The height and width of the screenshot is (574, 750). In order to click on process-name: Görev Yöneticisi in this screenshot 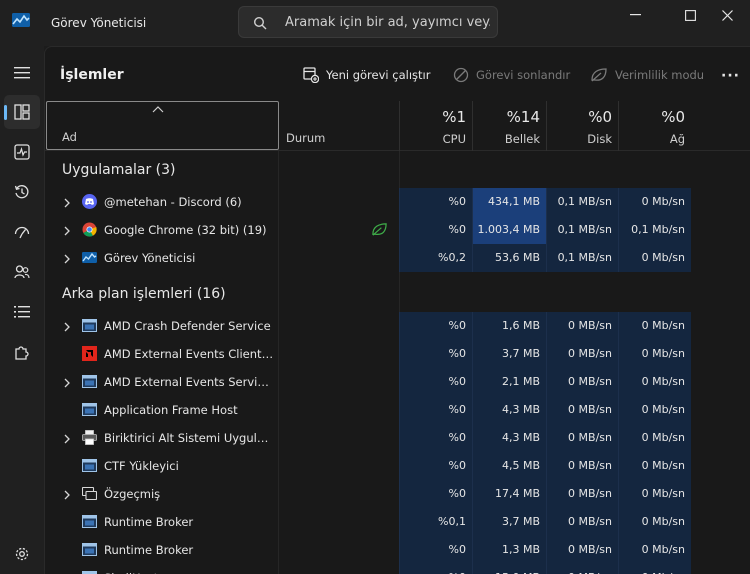, I will do `click(150, 258)`.